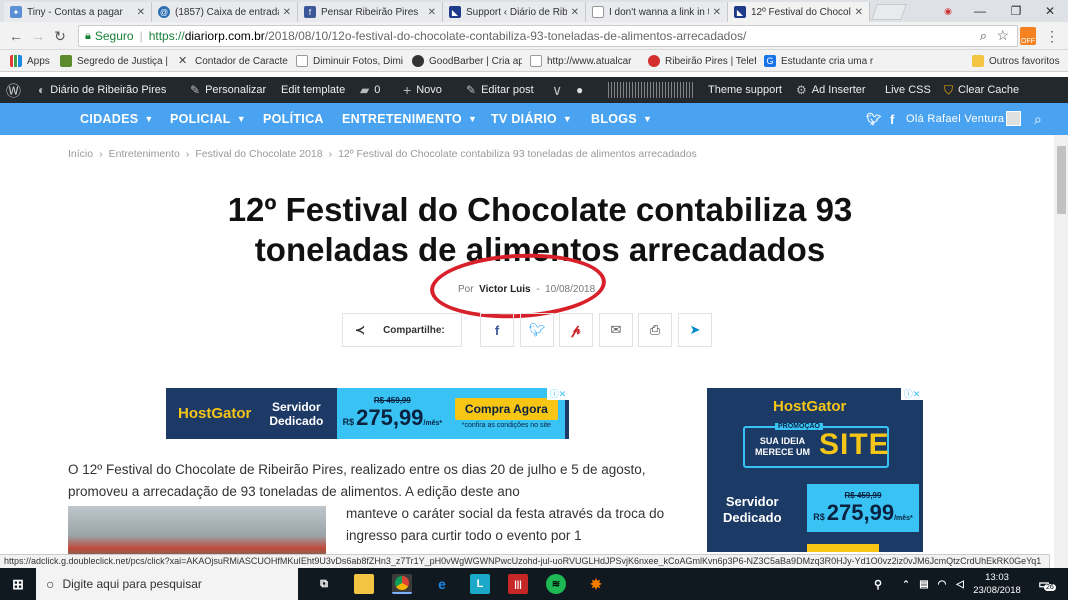 The height and width of the screenshot is (600, 1068). What do you see at coordinates (651, 90) in the screenshot?
I see `stats-sparkline` at bounding box center [651, 90].